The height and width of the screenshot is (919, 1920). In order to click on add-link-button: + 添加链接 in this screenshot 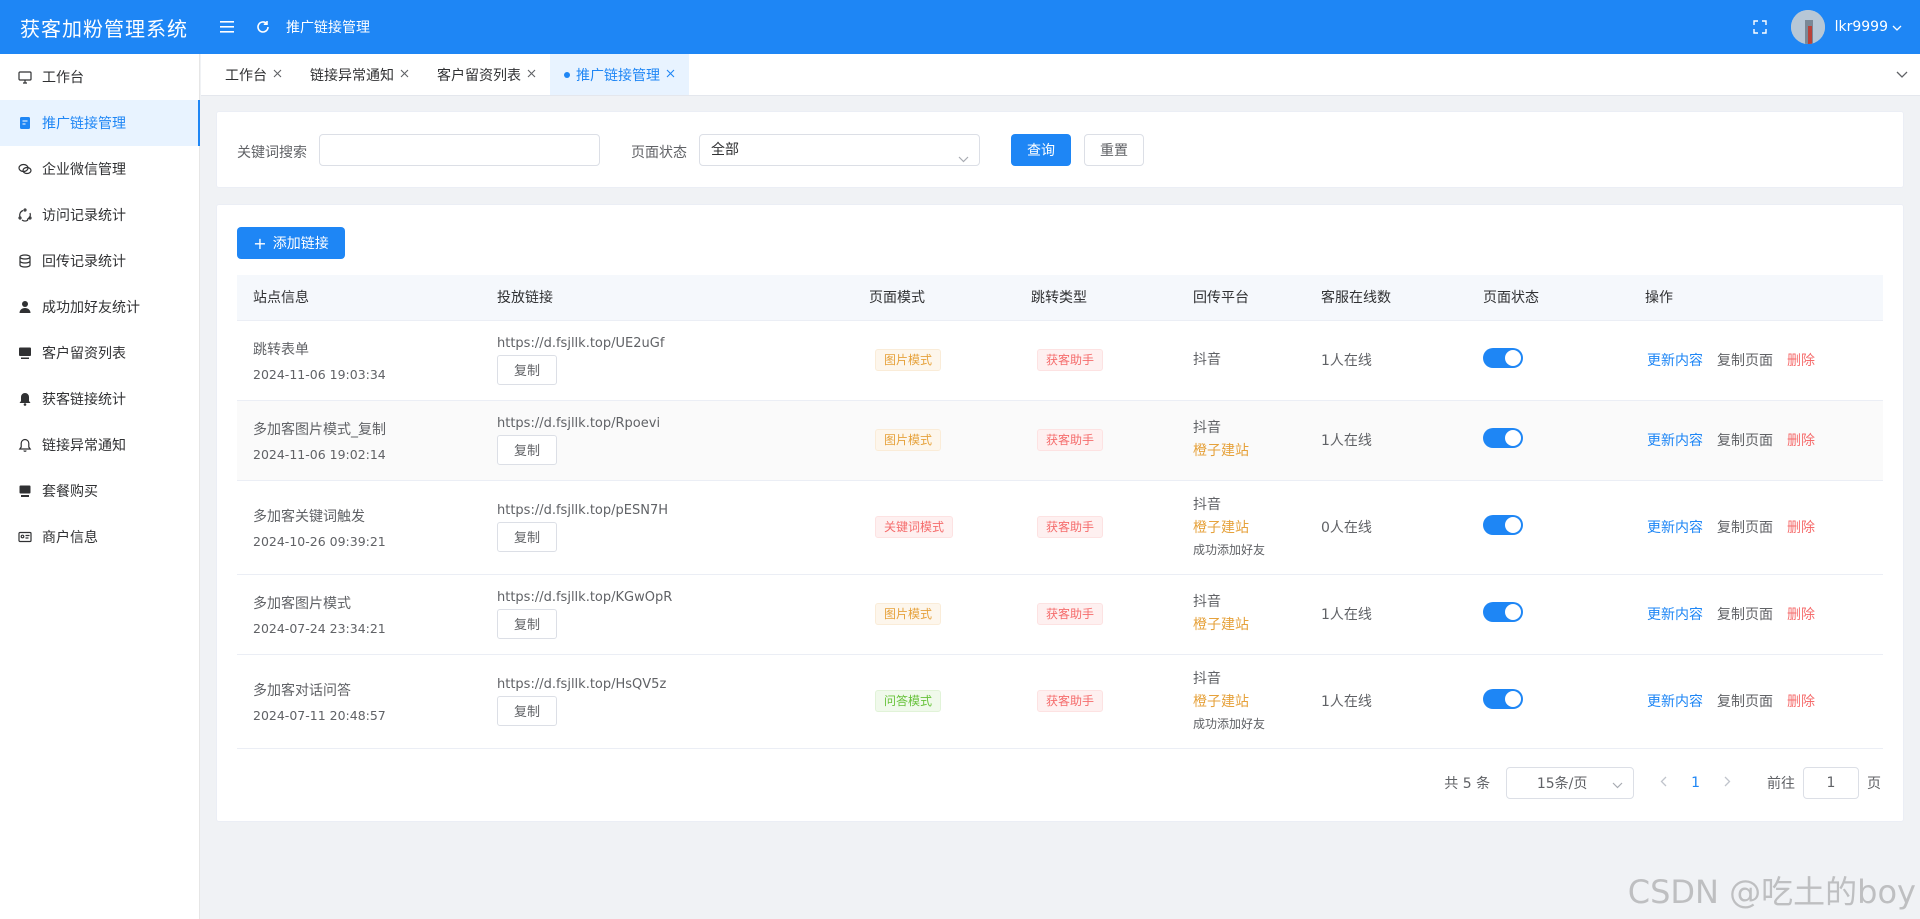, I will do `click(291, 243)`.